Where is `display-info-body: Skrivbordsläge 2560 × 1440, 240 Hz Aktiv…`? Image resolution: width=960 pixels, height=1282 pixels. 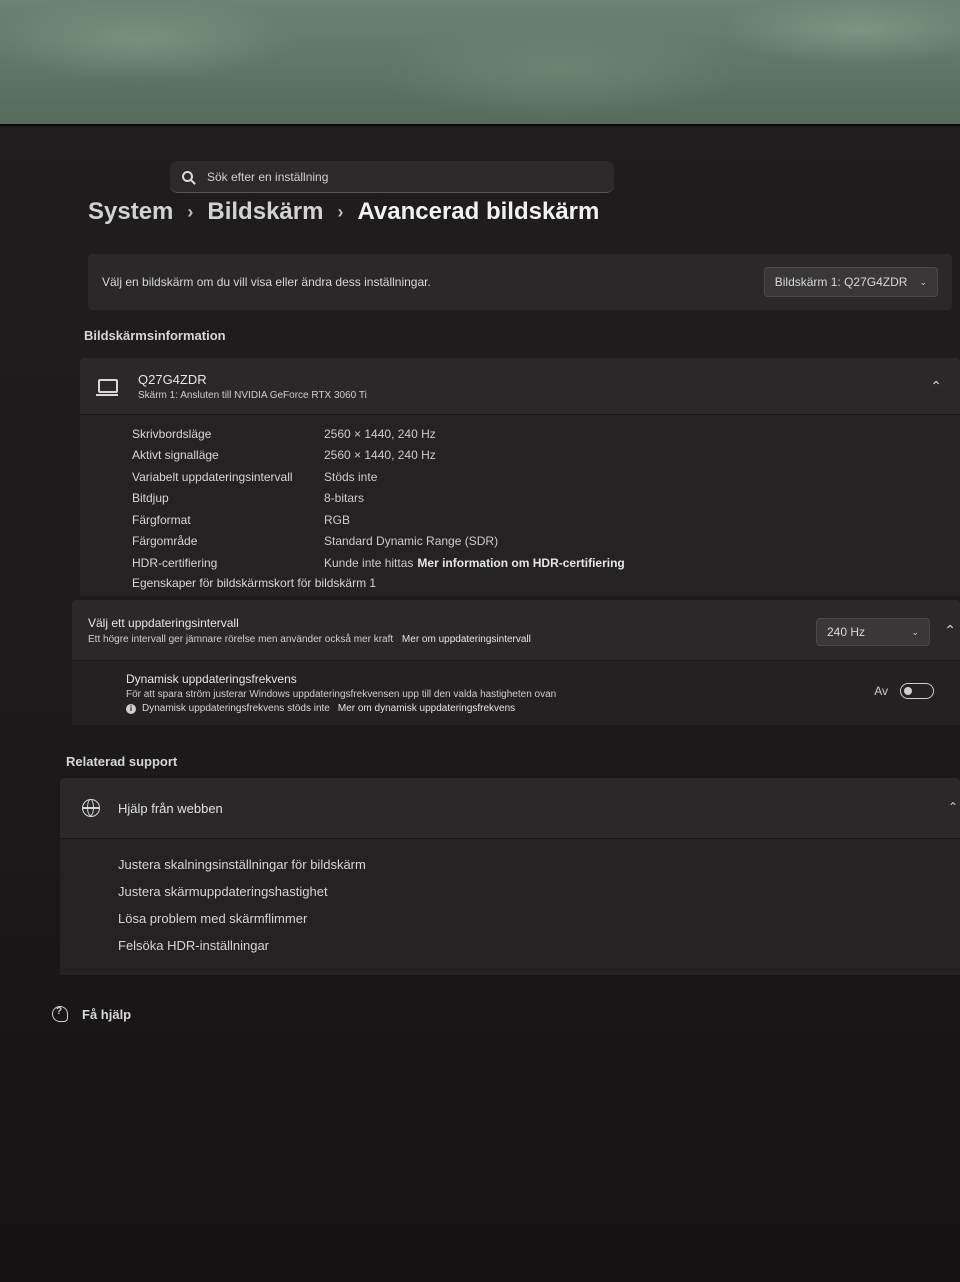
display-info-body: Skrivbordsläge 2560 × 1440, 240 Hz Aktiv… is located at coordinates (520, 505).